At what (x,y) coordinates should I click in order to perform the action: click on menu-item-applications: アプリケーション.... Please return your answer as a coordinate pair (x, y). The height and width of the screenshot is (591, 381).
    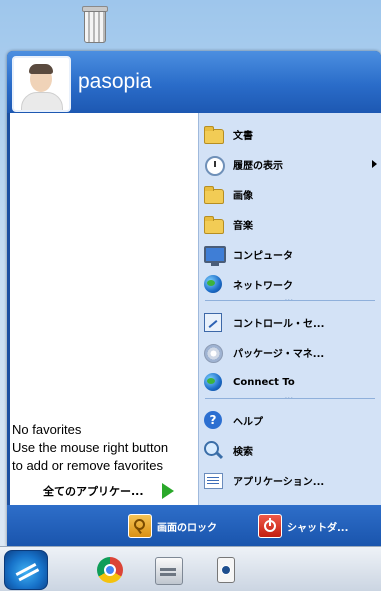
    Looking at the image, I should click on (291, 480).